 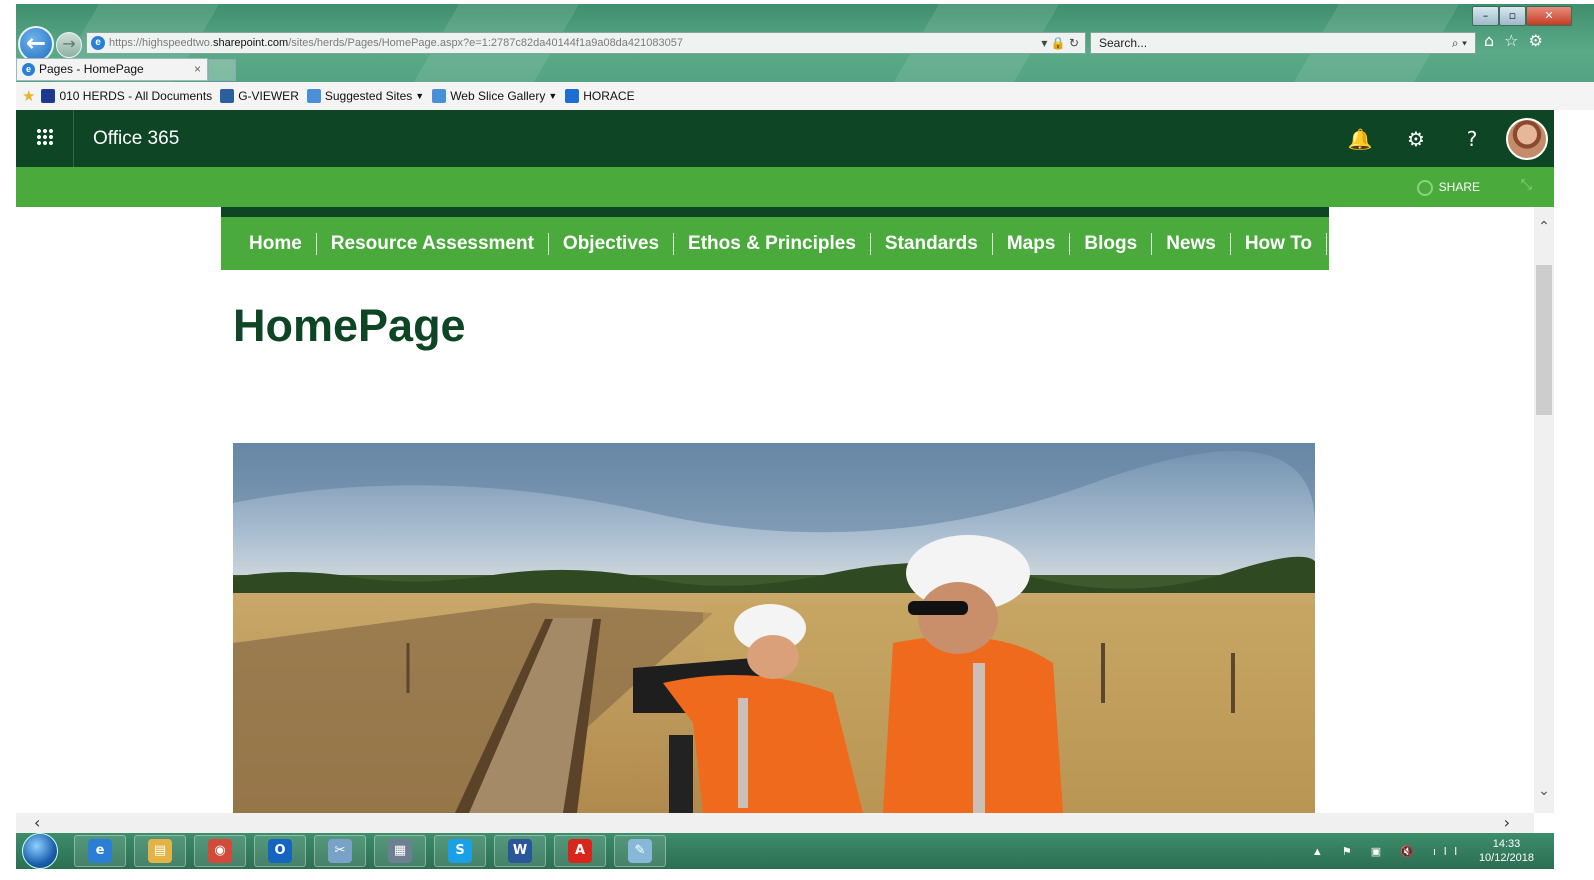 I want to click on horizontal-scrollbar: ‹ ›, so click(x=775, y=823).